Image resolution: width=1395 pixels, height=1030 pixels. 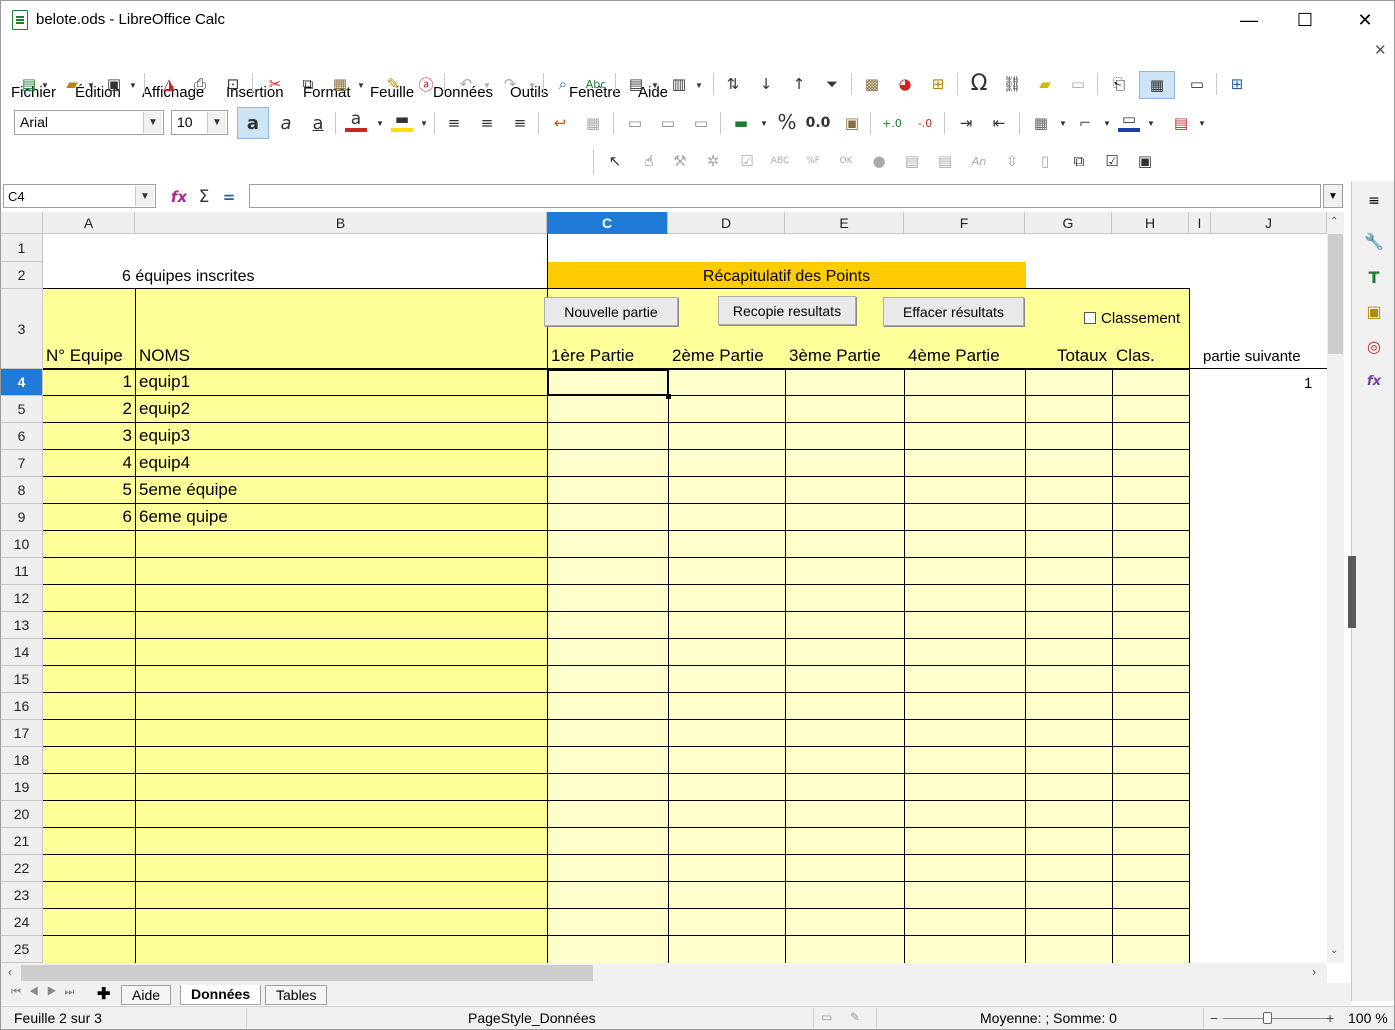 What do you see at coordinates (785, 196) in the screenshot?
I see `formula-input` at bounding box center [785, 196].